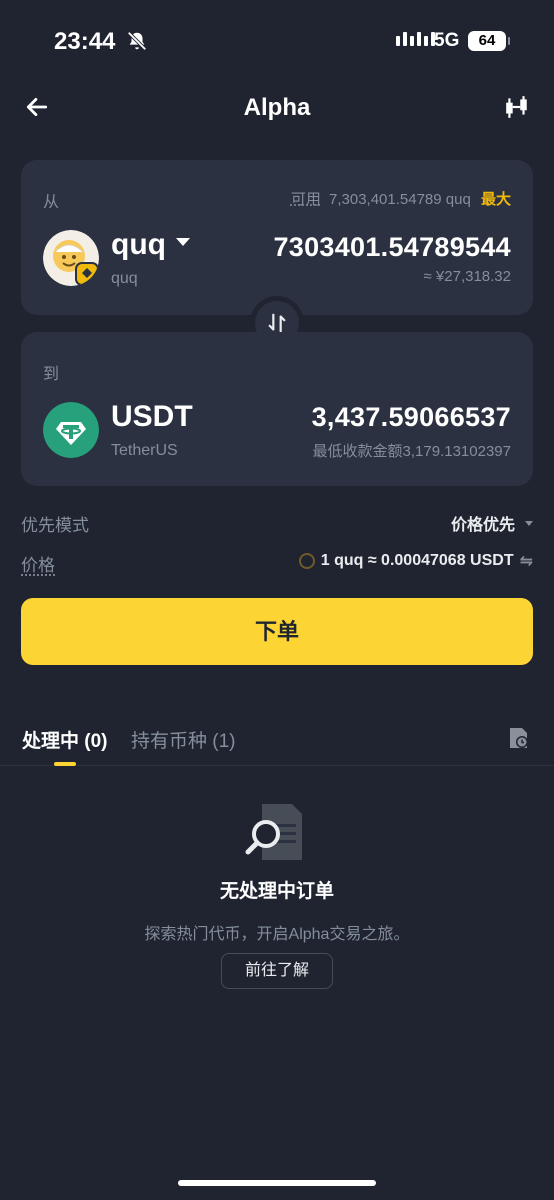 This screenshot has width=554, height=1200. I want to click on min-receive: 最低收款金额3,179.13102397, so click(411, 451).